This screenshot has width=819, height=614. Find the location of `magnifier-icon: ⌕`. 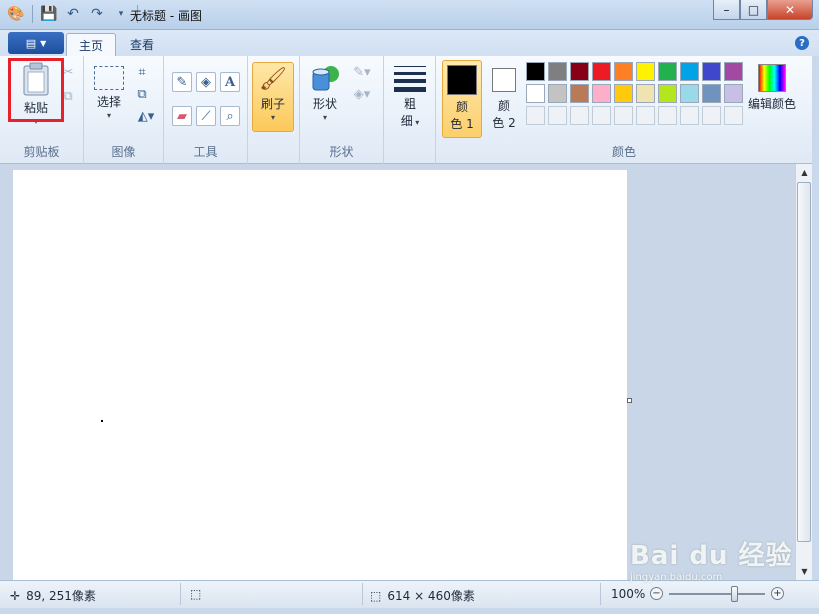

magnifier-icon: ⌕ is located at coordinates (230, 116).